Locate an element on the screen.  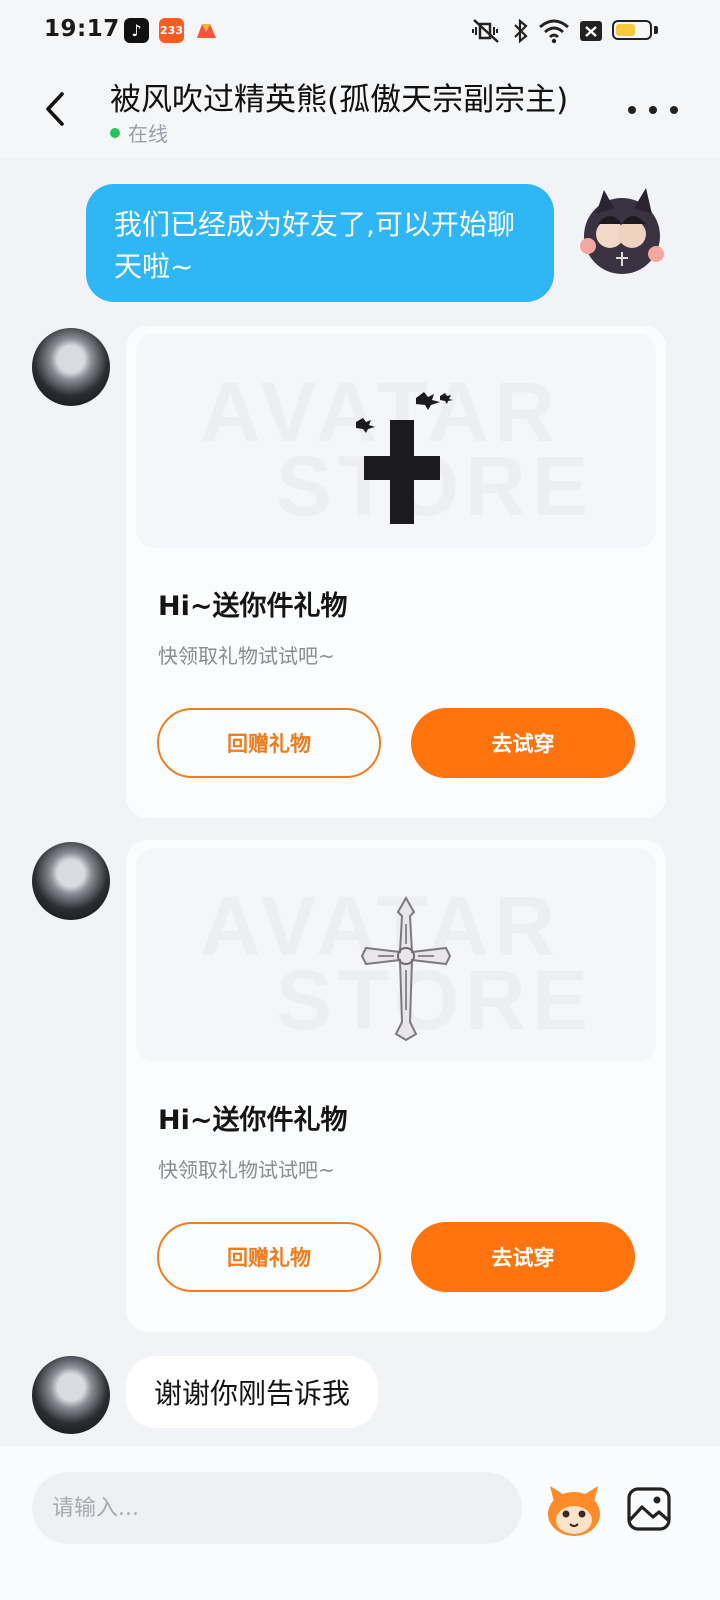
battery-cap is located at coordinates (656, 30).